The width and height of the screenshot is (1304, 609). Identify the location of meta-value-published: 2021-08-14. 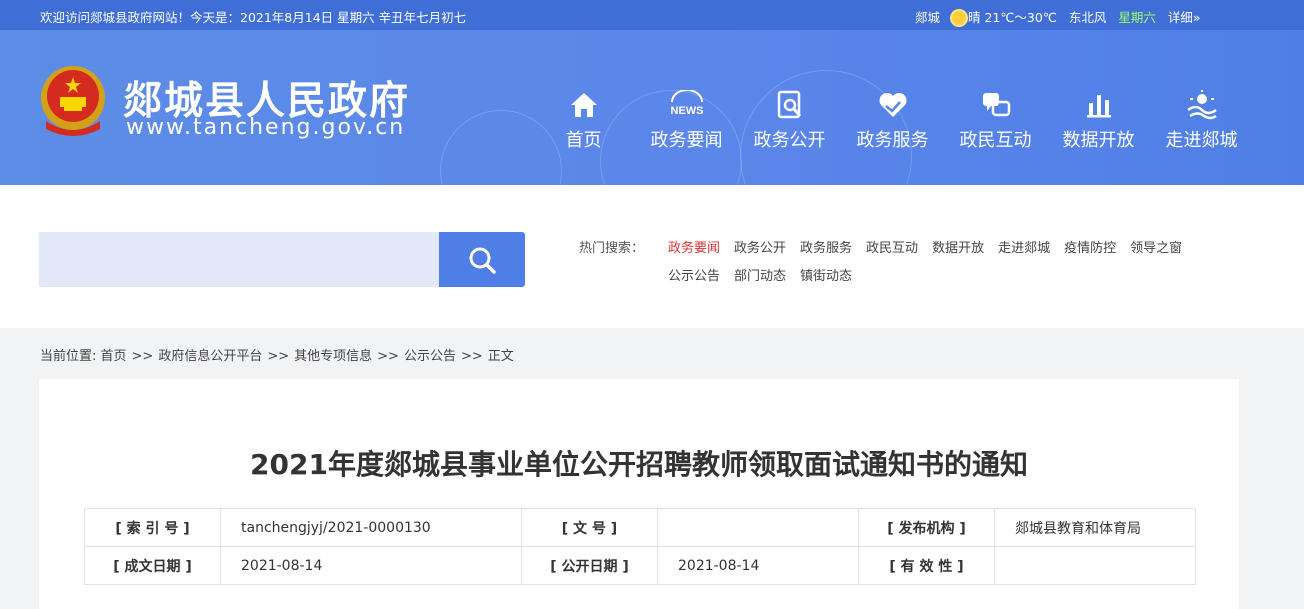
(758, 565).